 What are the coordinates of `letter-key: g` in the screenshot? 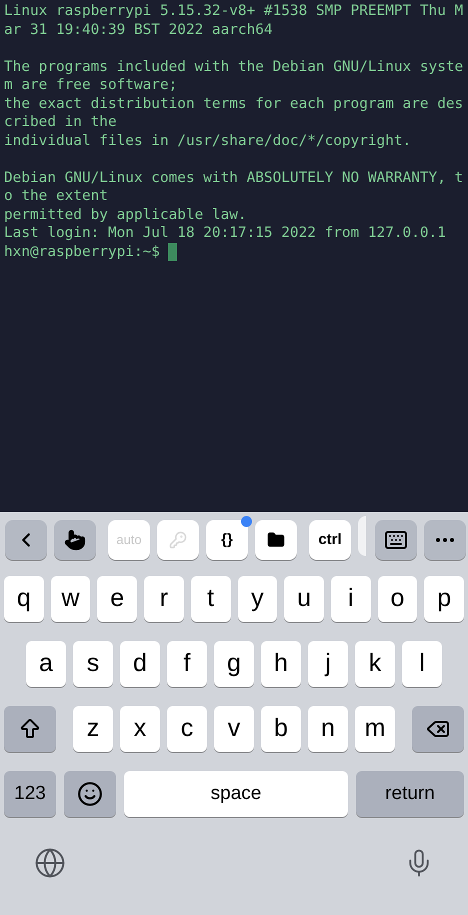 It's located at (234, 664).